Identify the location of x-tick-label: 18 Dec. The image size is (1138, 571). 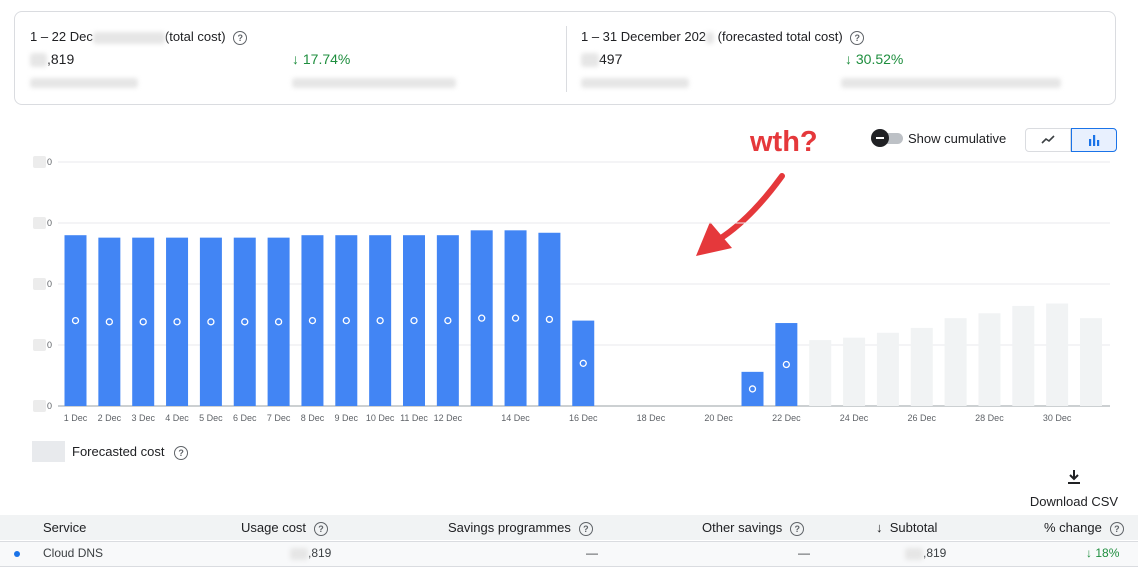
(651, 418).